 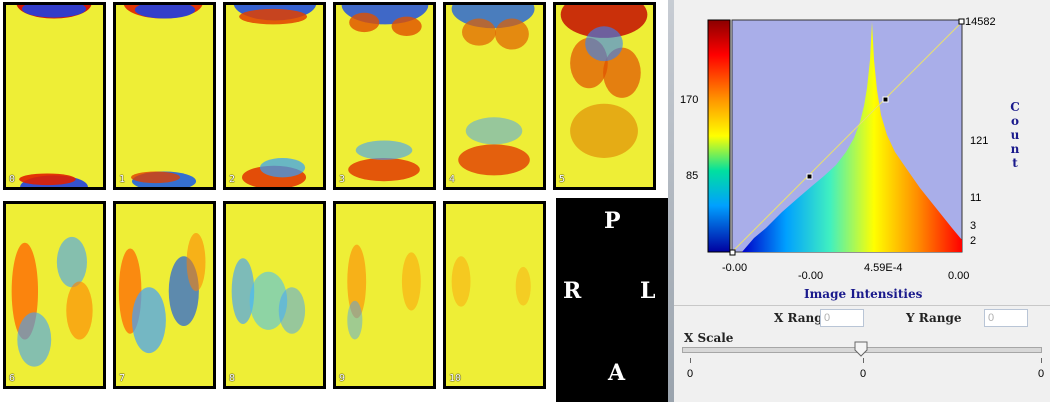 I want to click on slice-tile: 1, so click(x=164, y=96).